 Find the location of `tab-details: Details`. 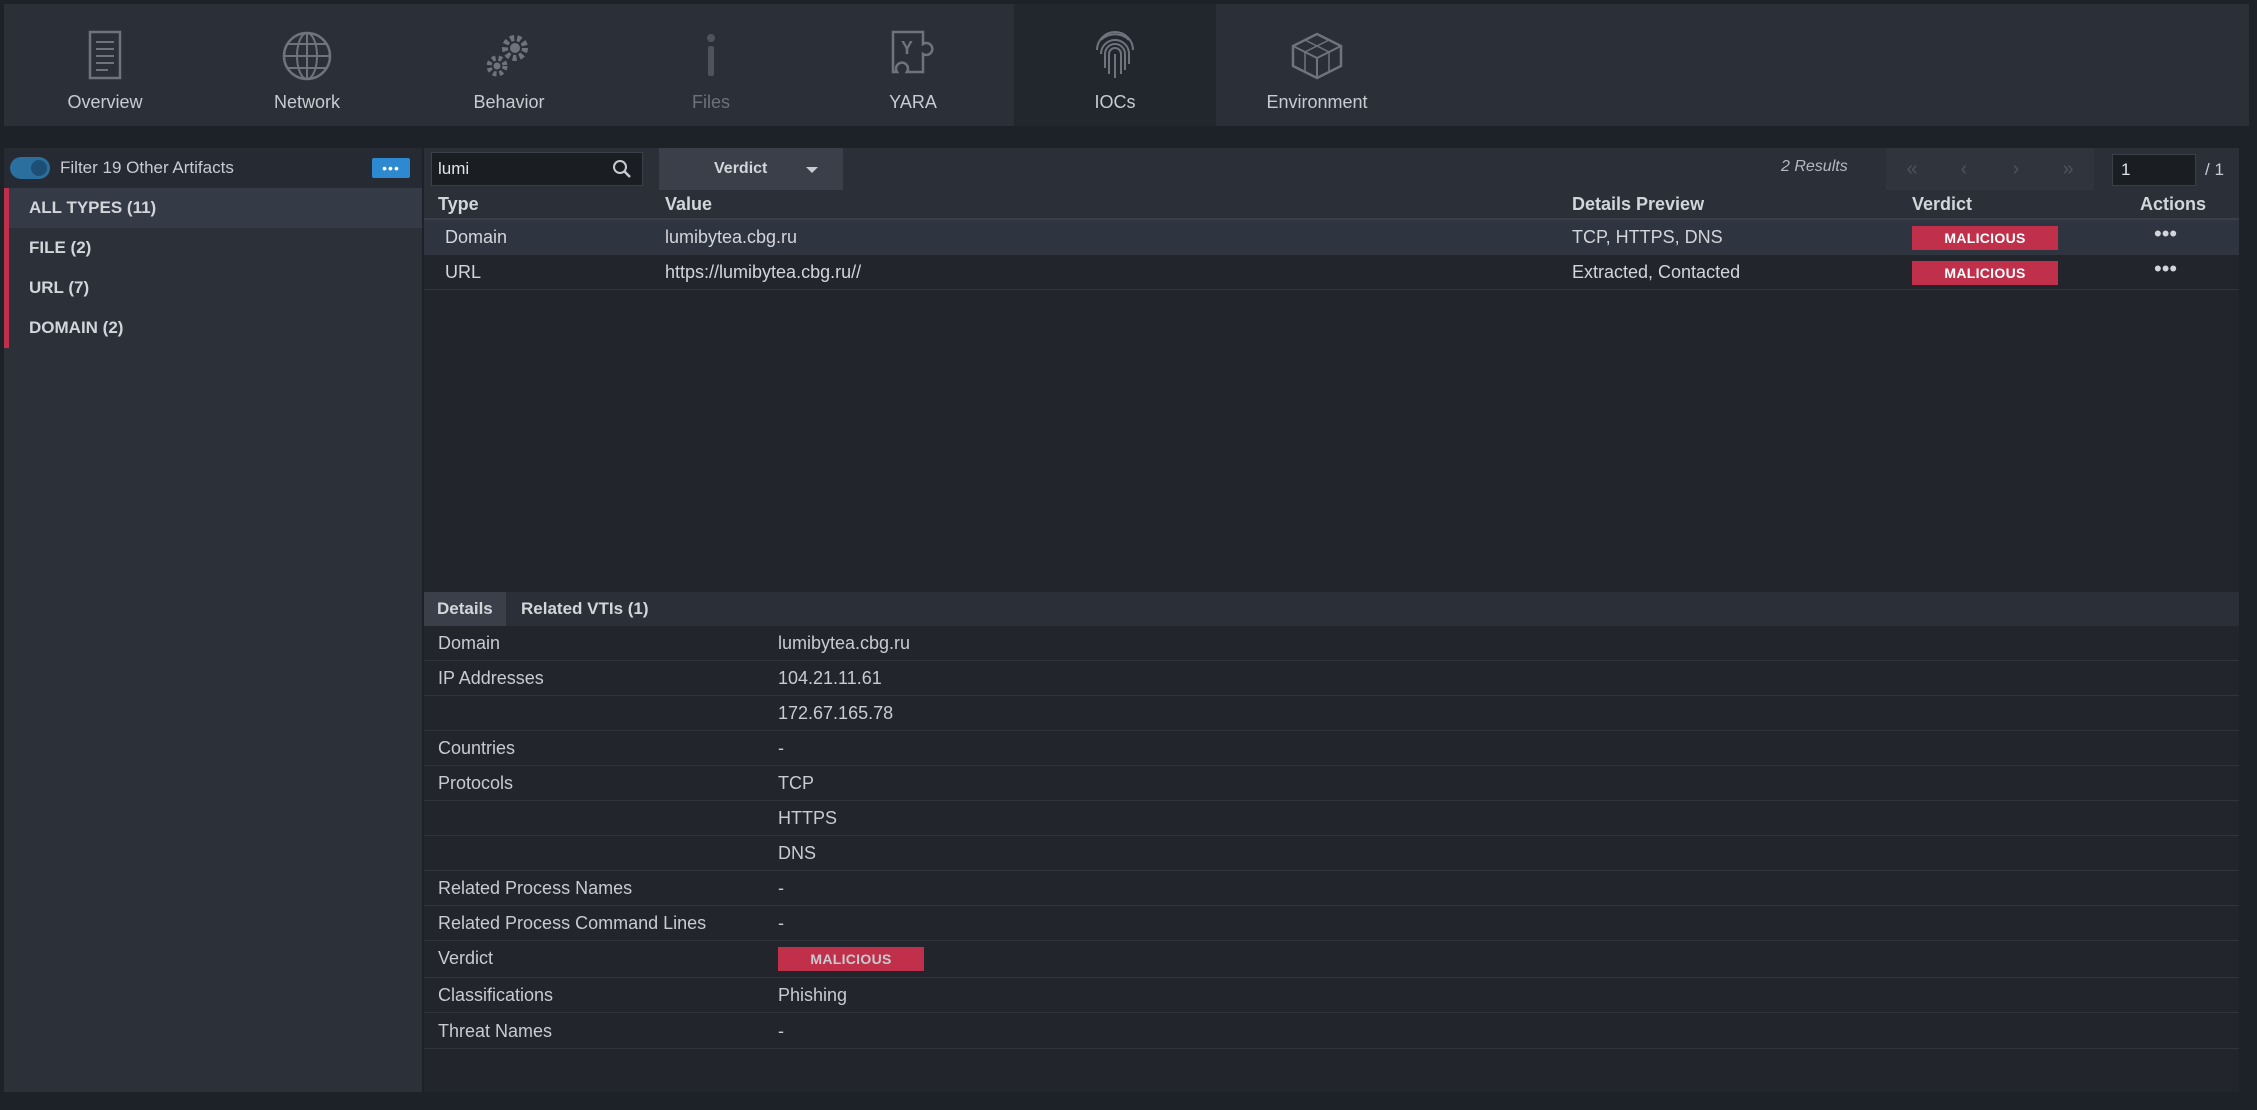

tab-details: Details is located at coordinates (465, 609).